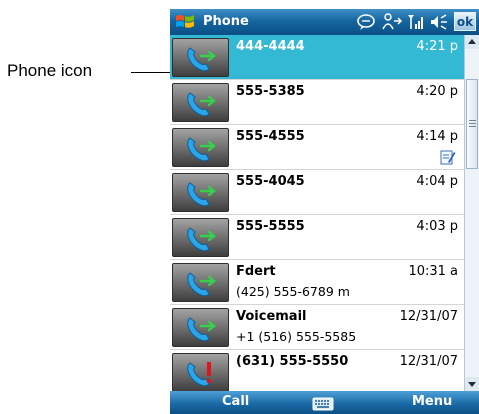 This screenshot has width=479, height=414. I want to click on title-bar: Phone ok, so click(324, 22).